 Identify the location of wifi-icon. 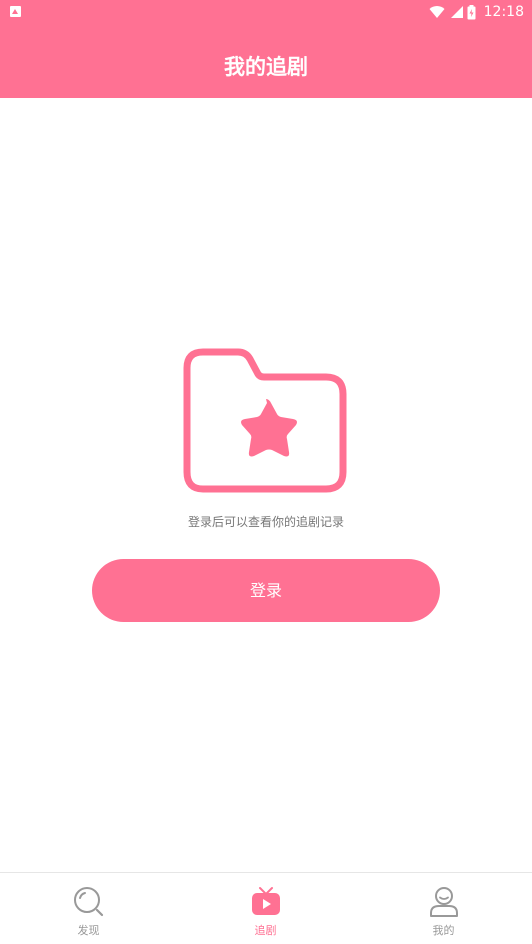
(437, 12).